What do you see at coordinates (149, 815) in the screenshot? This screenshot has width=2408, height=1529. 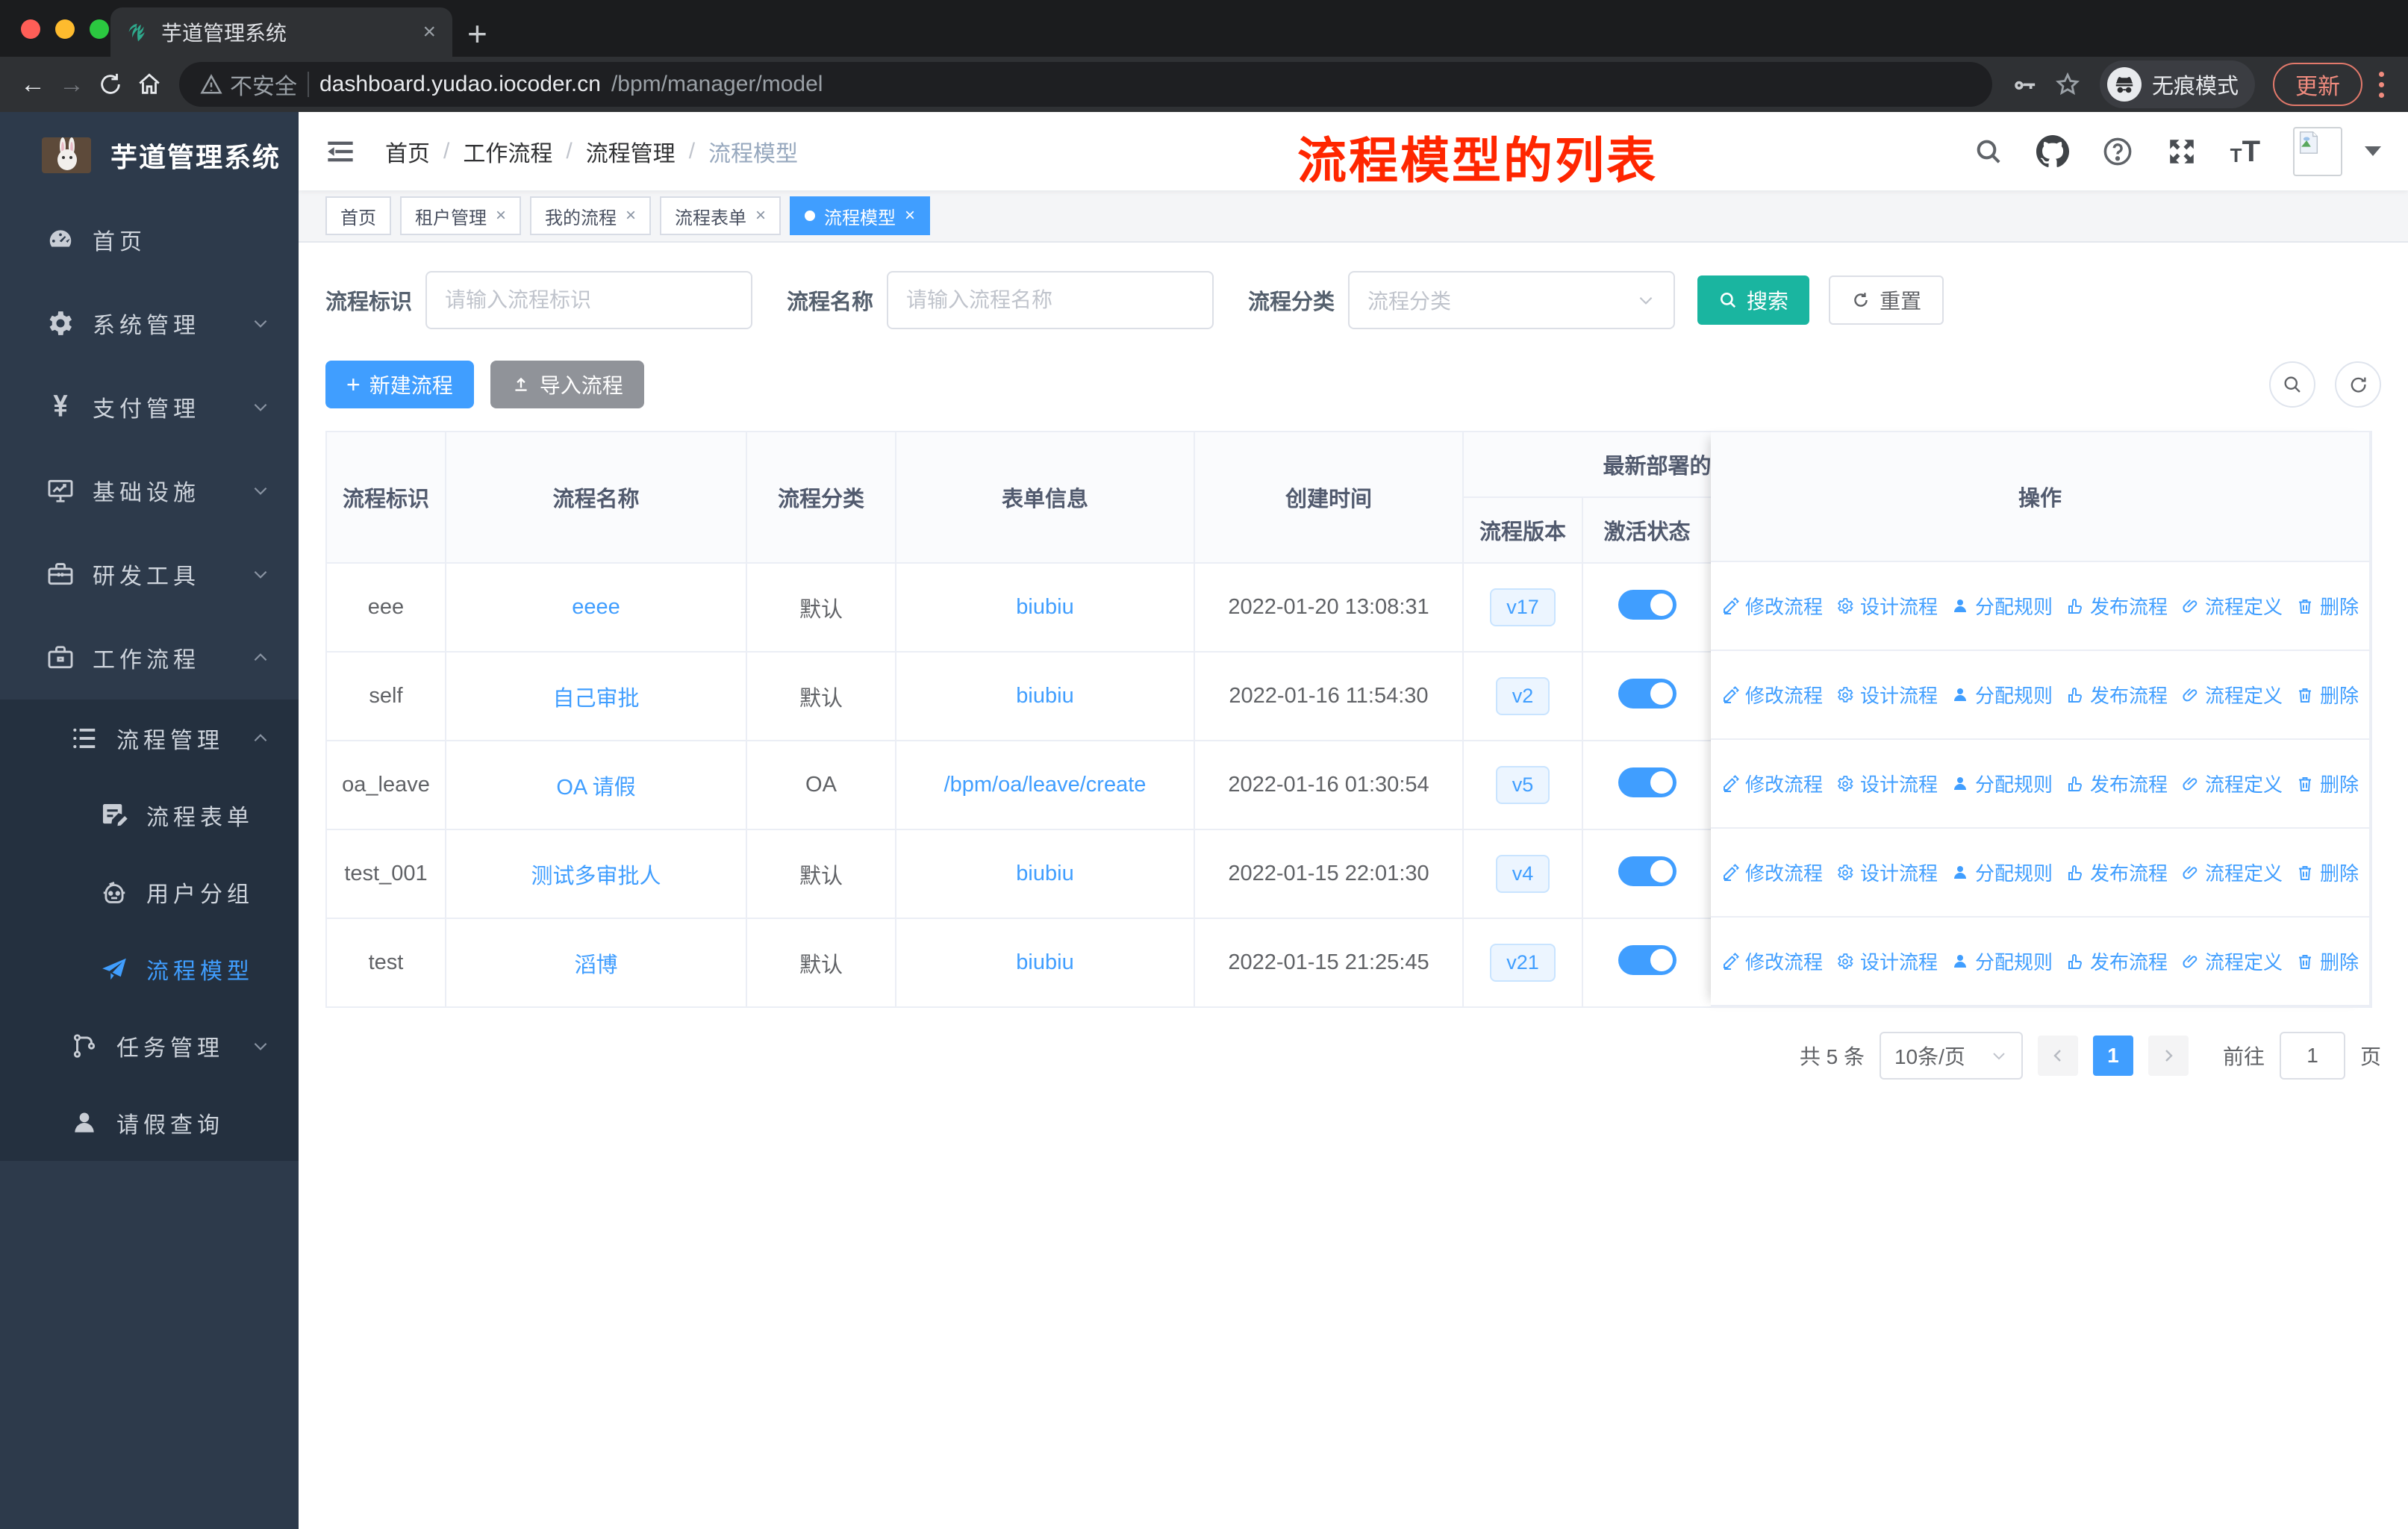 I see `sidebar-item-7: 流程表单` at bounding box center [149, 815].